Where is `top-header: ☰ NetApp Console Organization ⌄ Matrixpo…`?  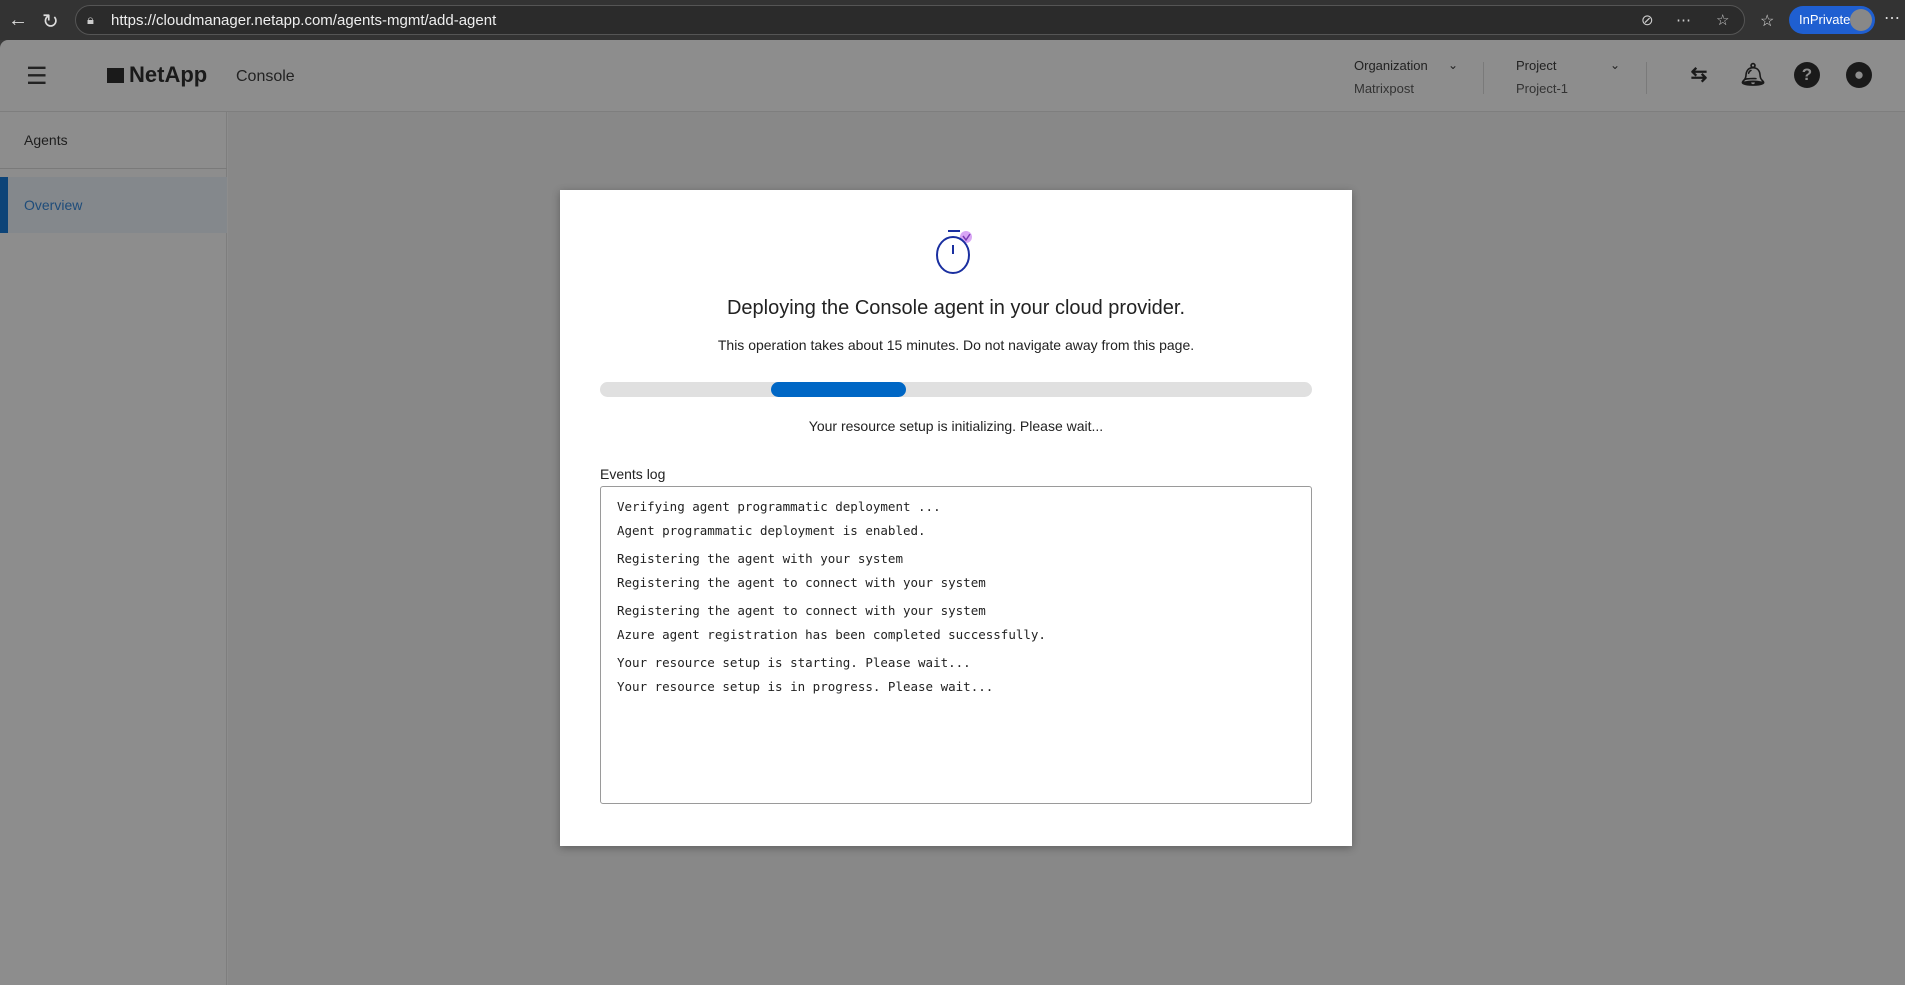
top-header: ☰ NetApp Console Organization ⌄ Matrixpo… is located at coordinates (952, 76).